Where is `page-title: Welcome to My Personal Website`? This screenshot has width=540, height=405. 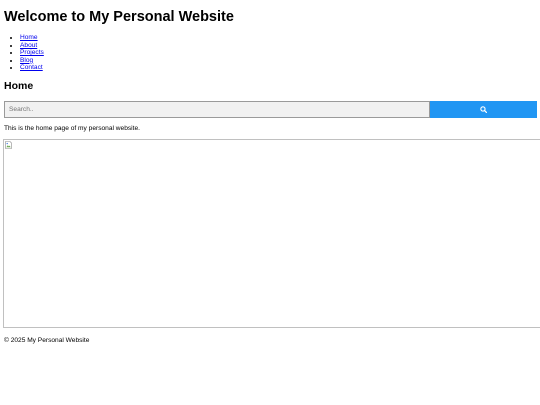
page-title: Welcome to My Personal Website is located at coordinates (119, 17).